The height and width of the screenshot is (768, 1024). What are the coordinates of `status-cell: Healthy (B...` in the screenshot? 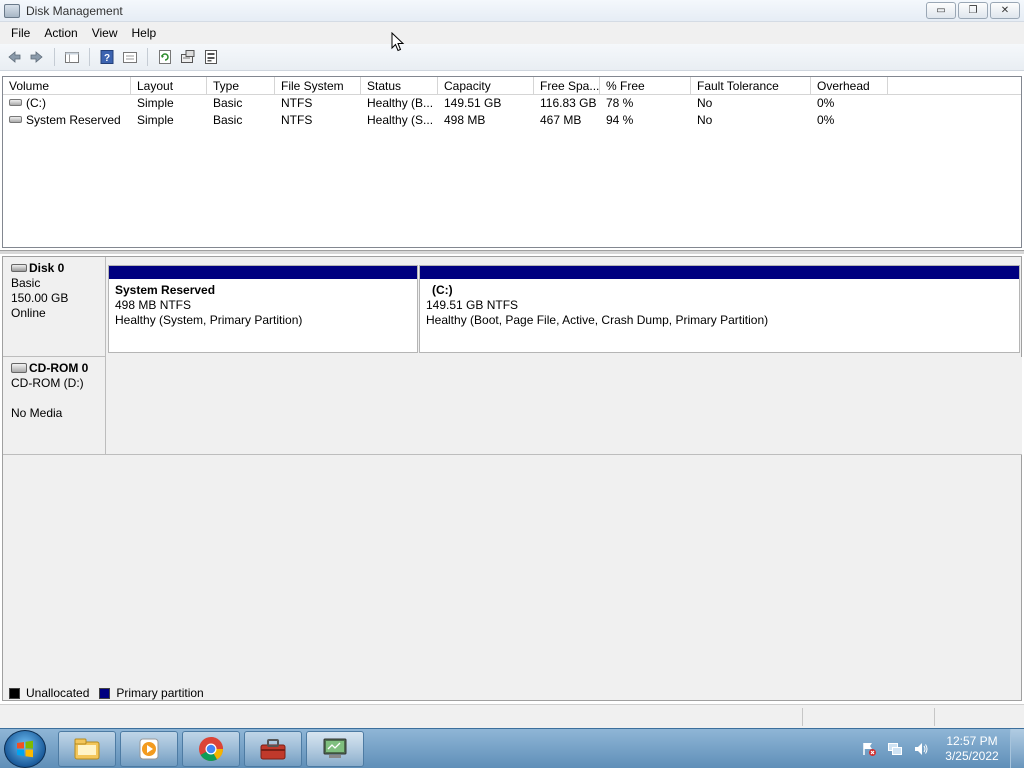 It's located at (400, 103).